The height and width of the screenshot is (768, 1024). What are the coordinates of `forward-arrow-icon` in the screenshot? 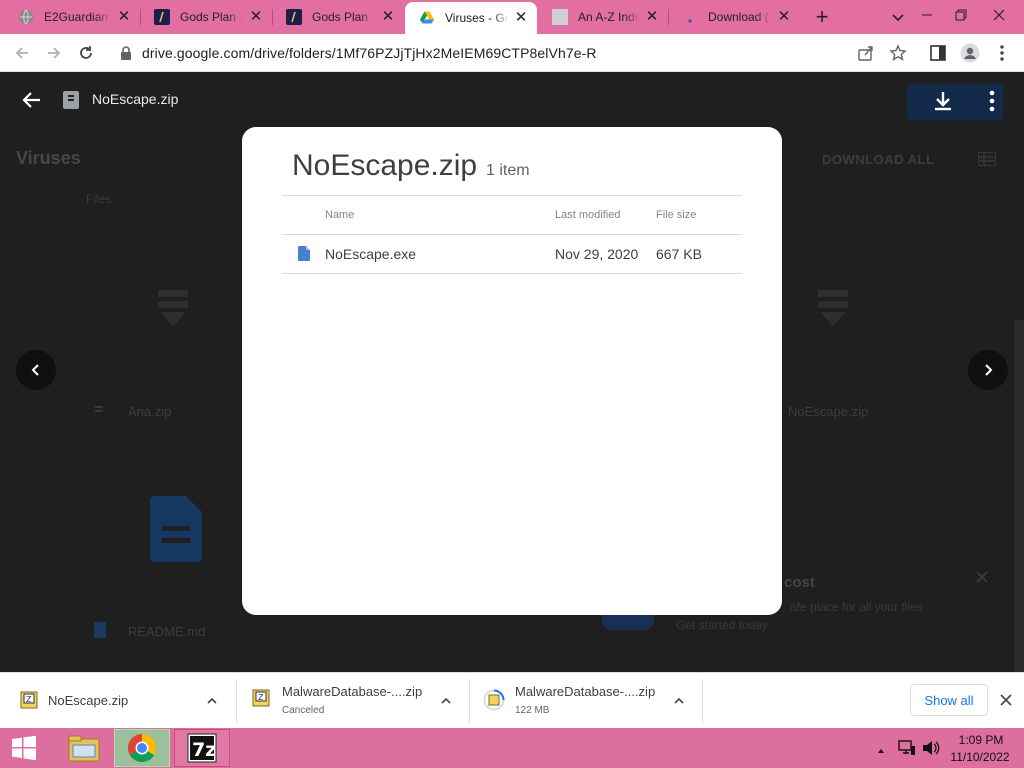 It's located at (54, 53).